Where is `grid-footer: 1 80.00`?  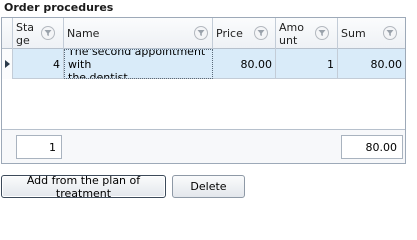
grid-footer: 1 80.00 is located at coordinates (203, 146).